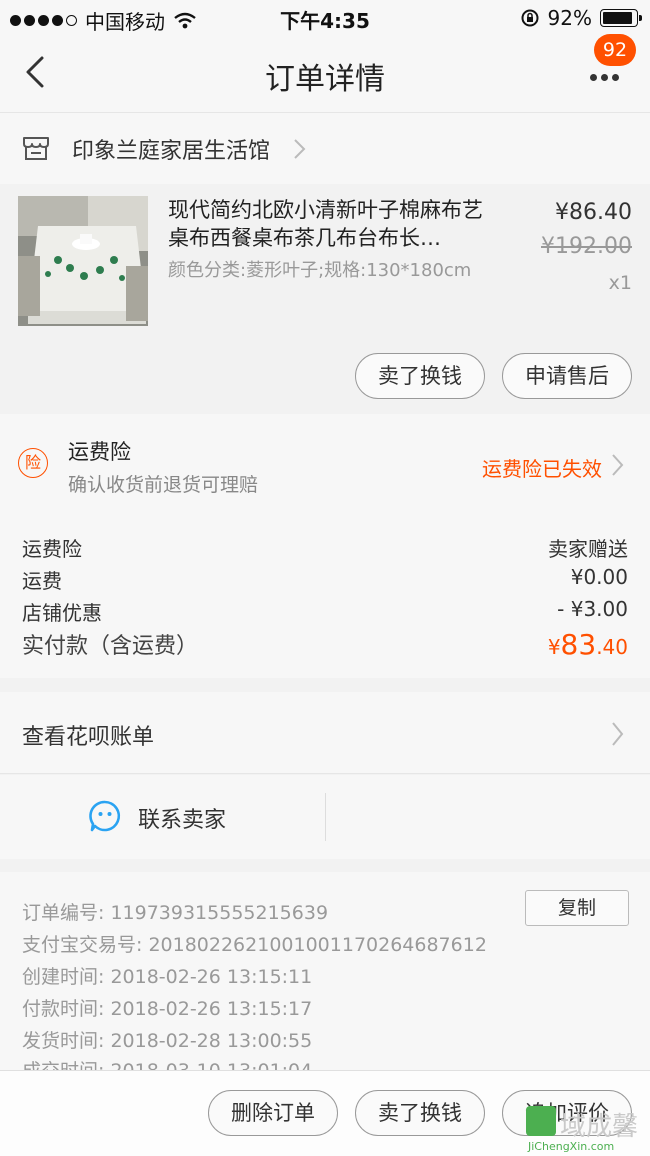 This screenshot has width=650, height=1156. I want to click on order-number: 订单编号: 119739315555215639, so click(175, 913).